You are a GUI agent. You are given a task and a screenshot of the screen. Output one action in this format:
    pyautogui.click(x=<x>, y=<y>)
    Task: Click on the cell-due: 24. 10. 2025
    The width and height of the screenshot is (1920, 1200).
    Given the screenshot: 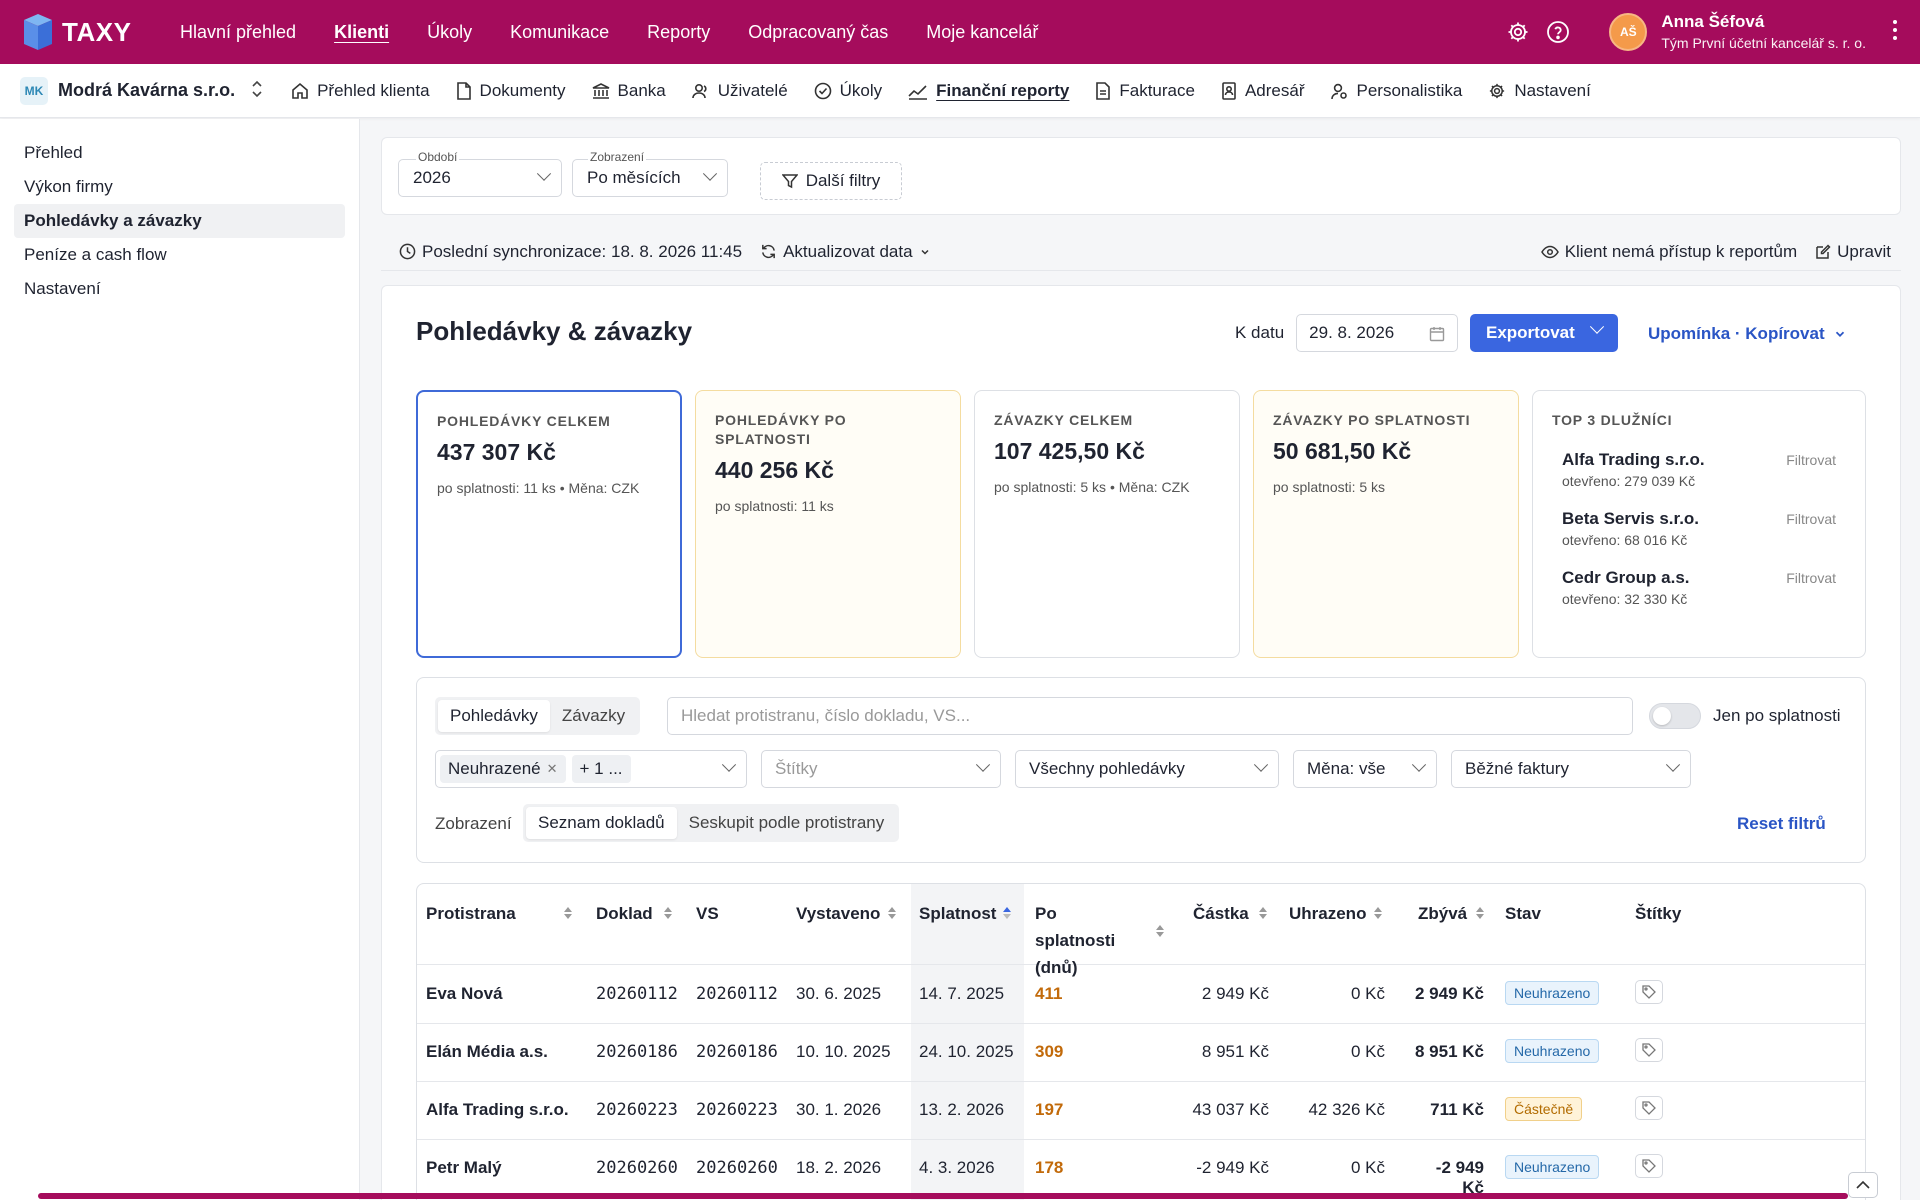 What is the action you would take?
    pyautogui.click(x=966, y=1051)
    